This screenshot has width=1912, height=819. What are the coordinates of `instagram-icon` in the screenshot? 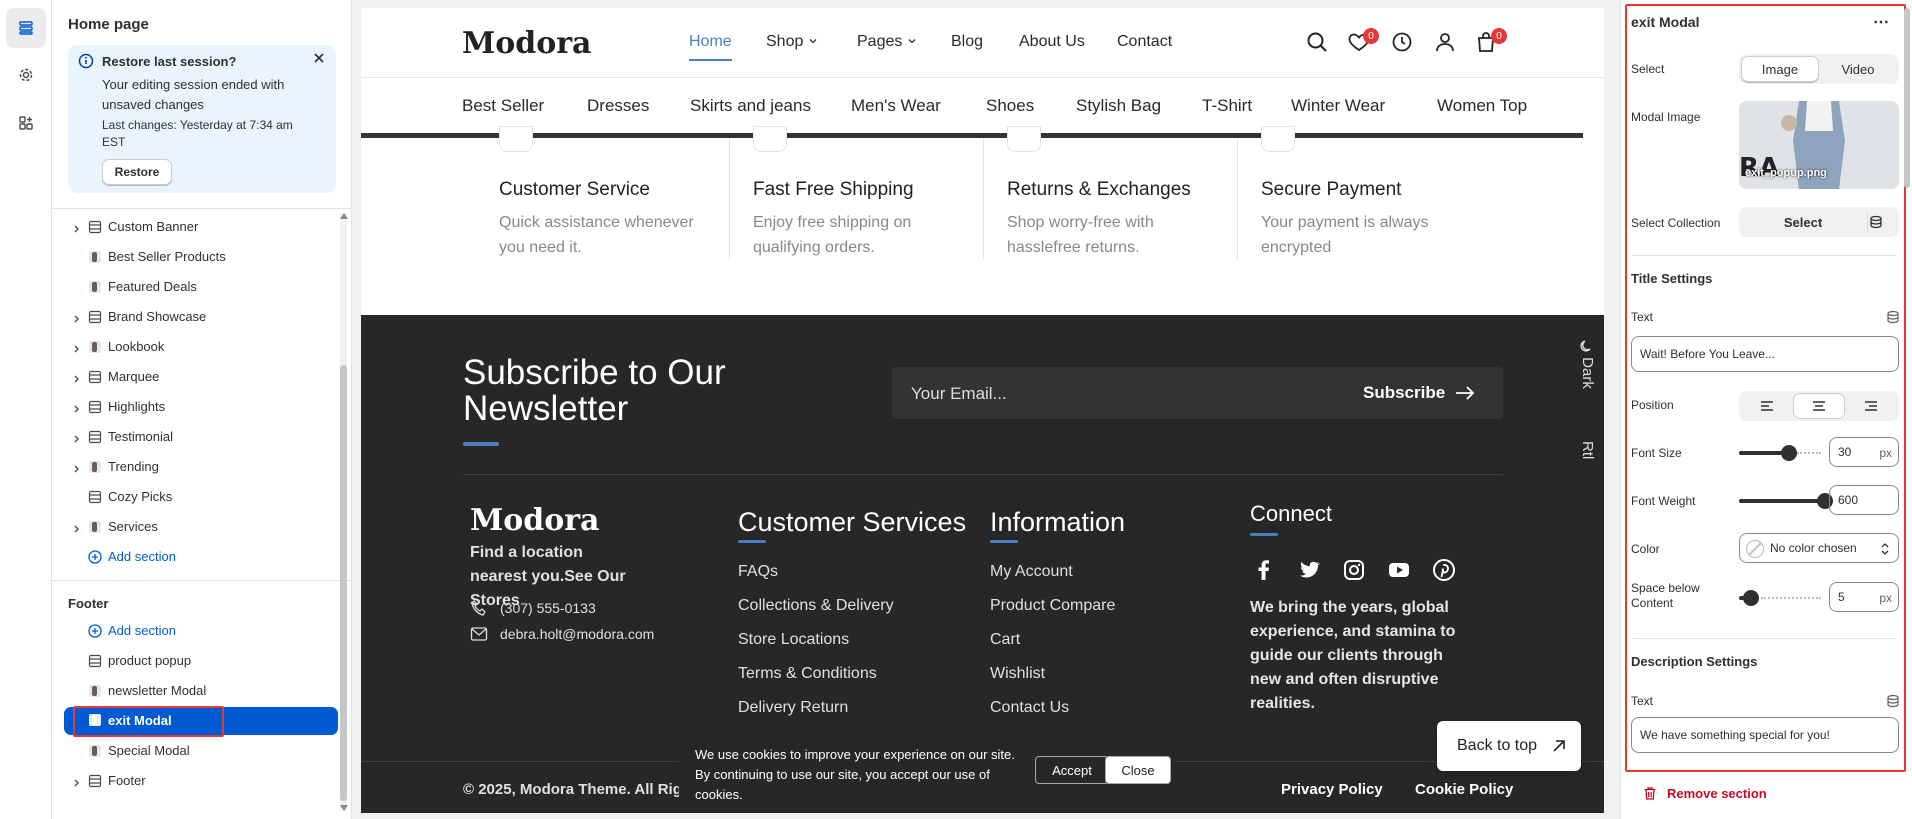 It's located at (1354, 570).